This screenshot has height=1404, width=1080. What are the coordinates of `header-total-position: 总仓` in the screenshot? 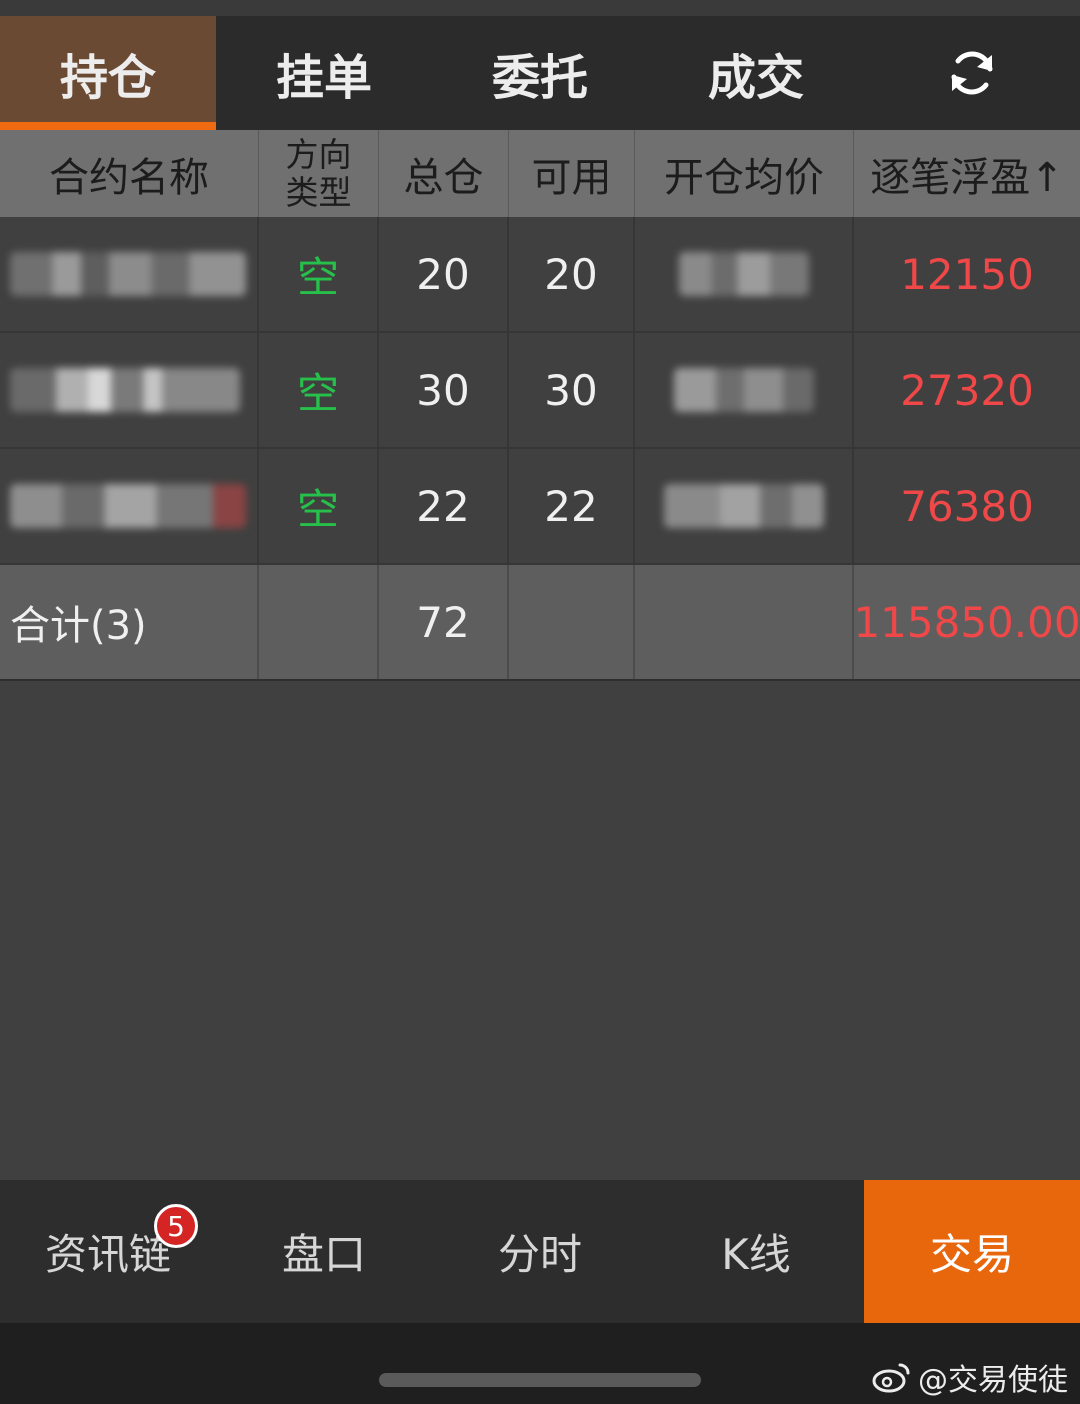 It's located at (444, 173).